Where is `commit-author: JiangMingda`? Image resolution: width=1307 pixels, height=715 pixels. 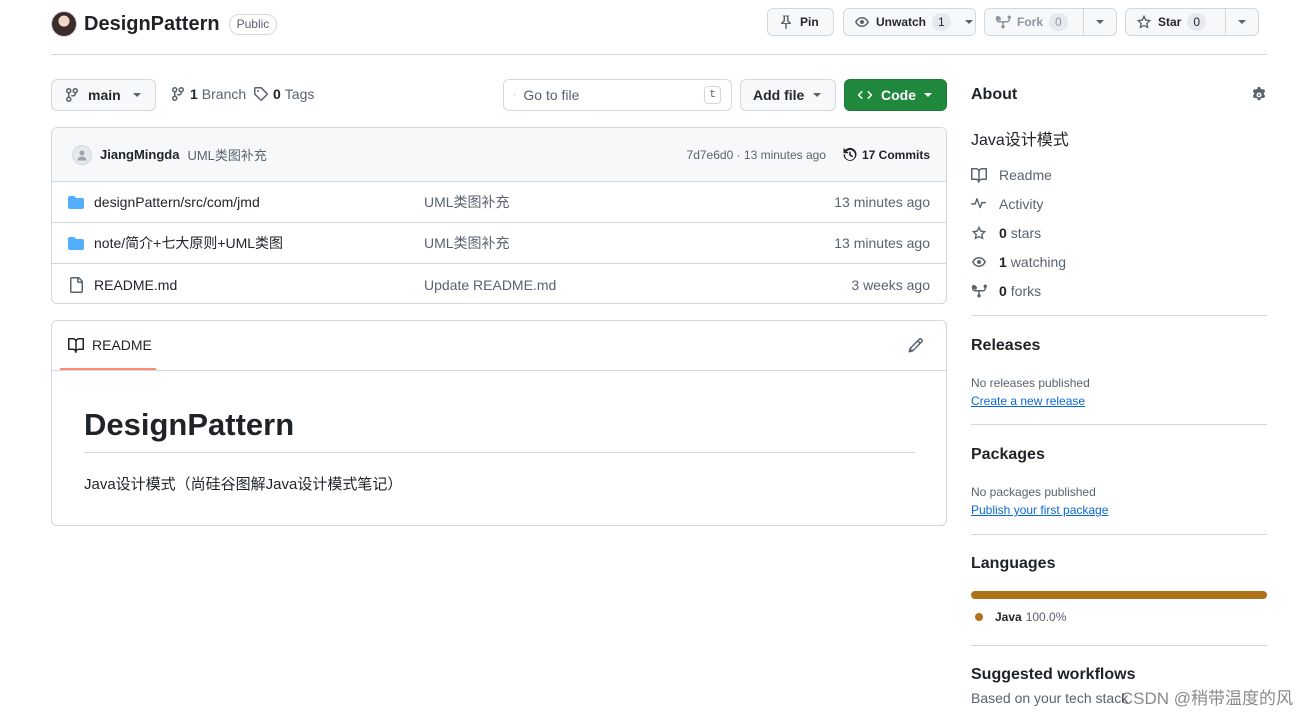
commit-author: JiangMingda is located at coordinates (139, 154).